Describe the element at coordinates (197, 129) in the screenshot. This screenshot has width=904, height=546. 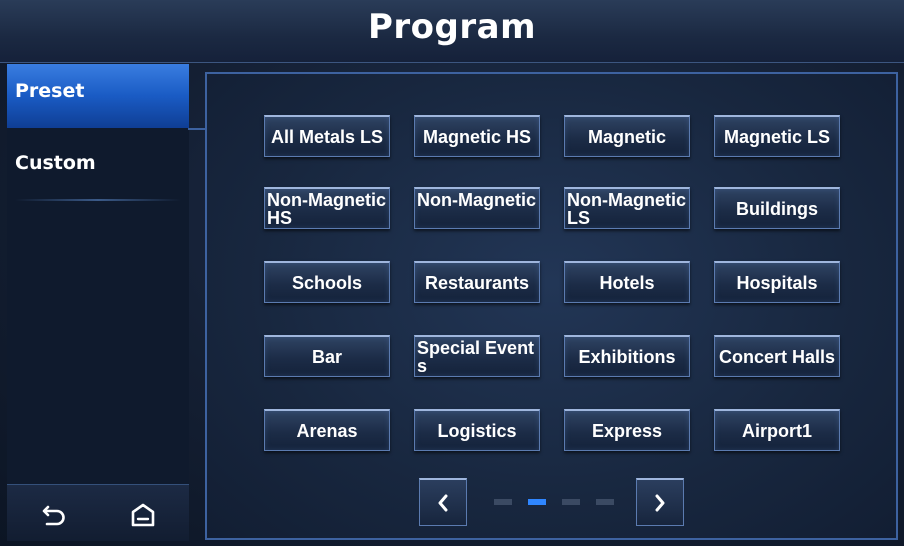
I see `panel-connector` at that location.